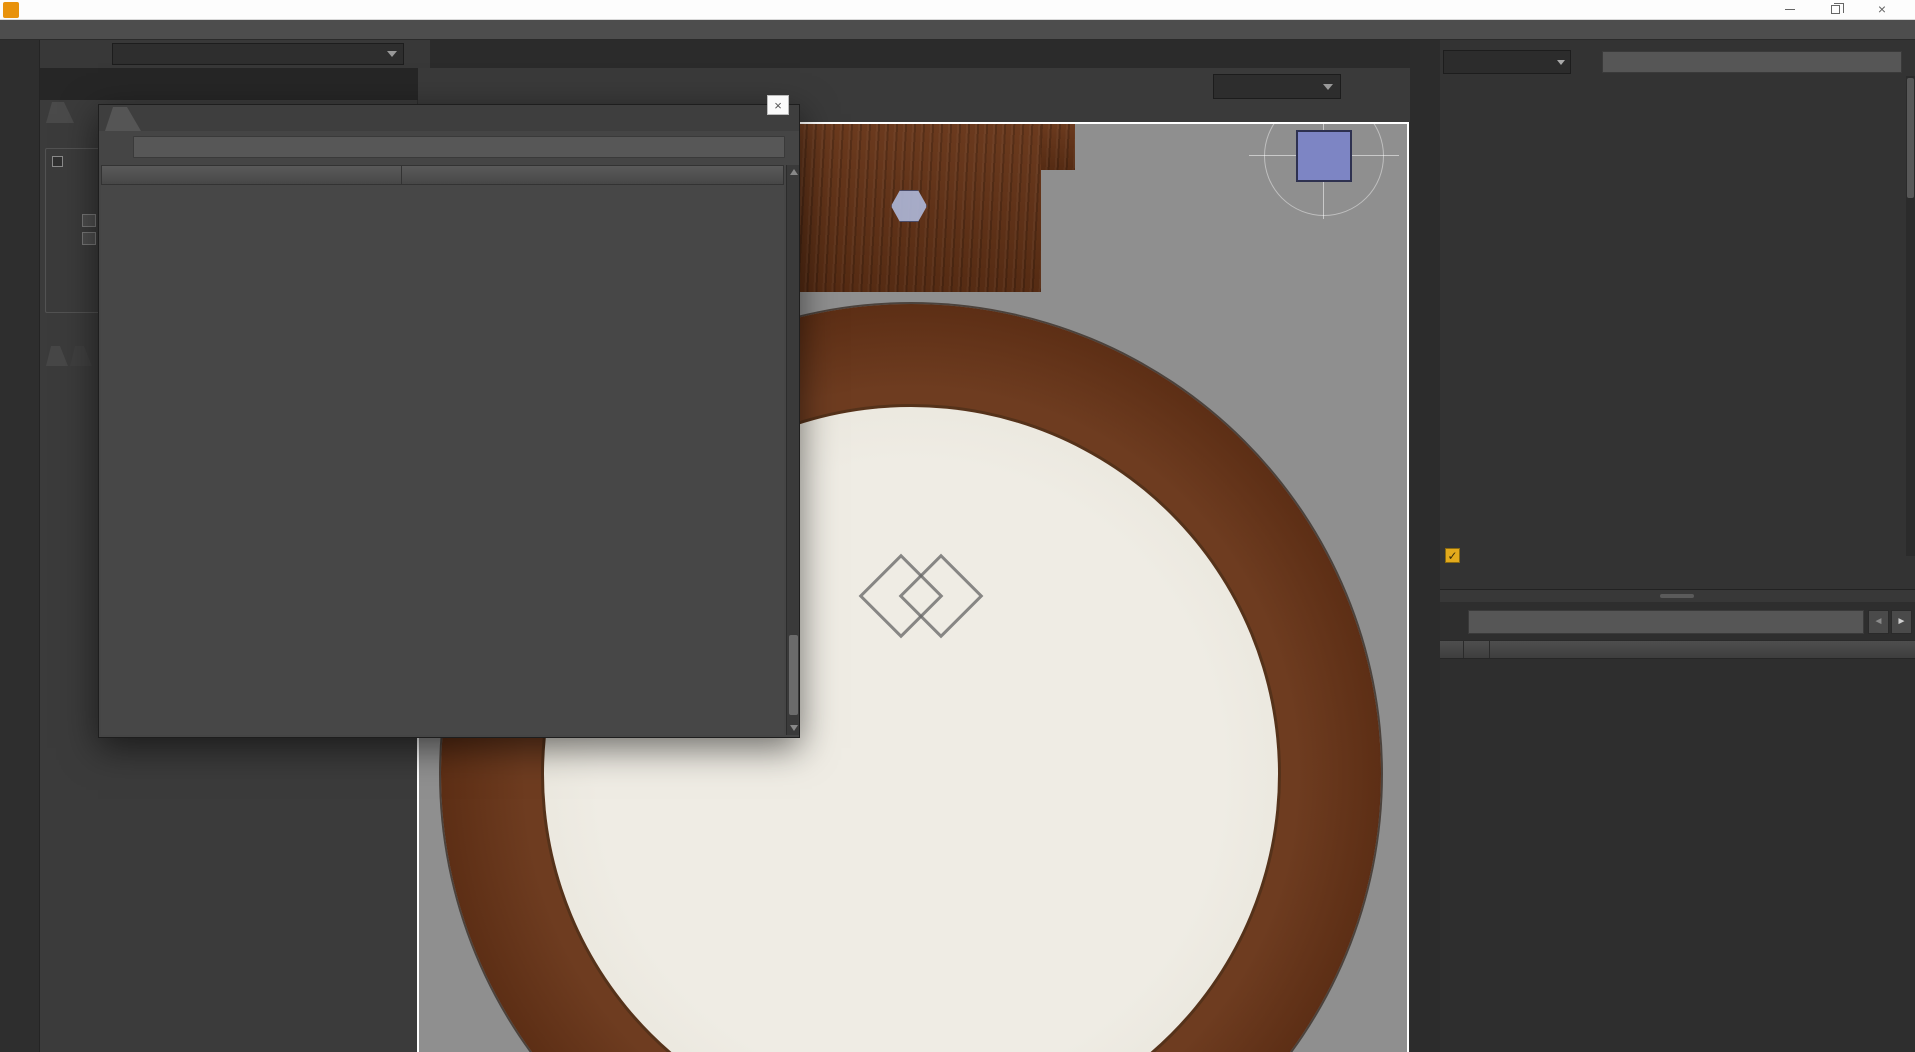 This screenshot has height=1052, width=1915. What do you see at coordinates (920, 54) in the screenshot?
I see `document-tabstrip` at bounding box center [920, 54].